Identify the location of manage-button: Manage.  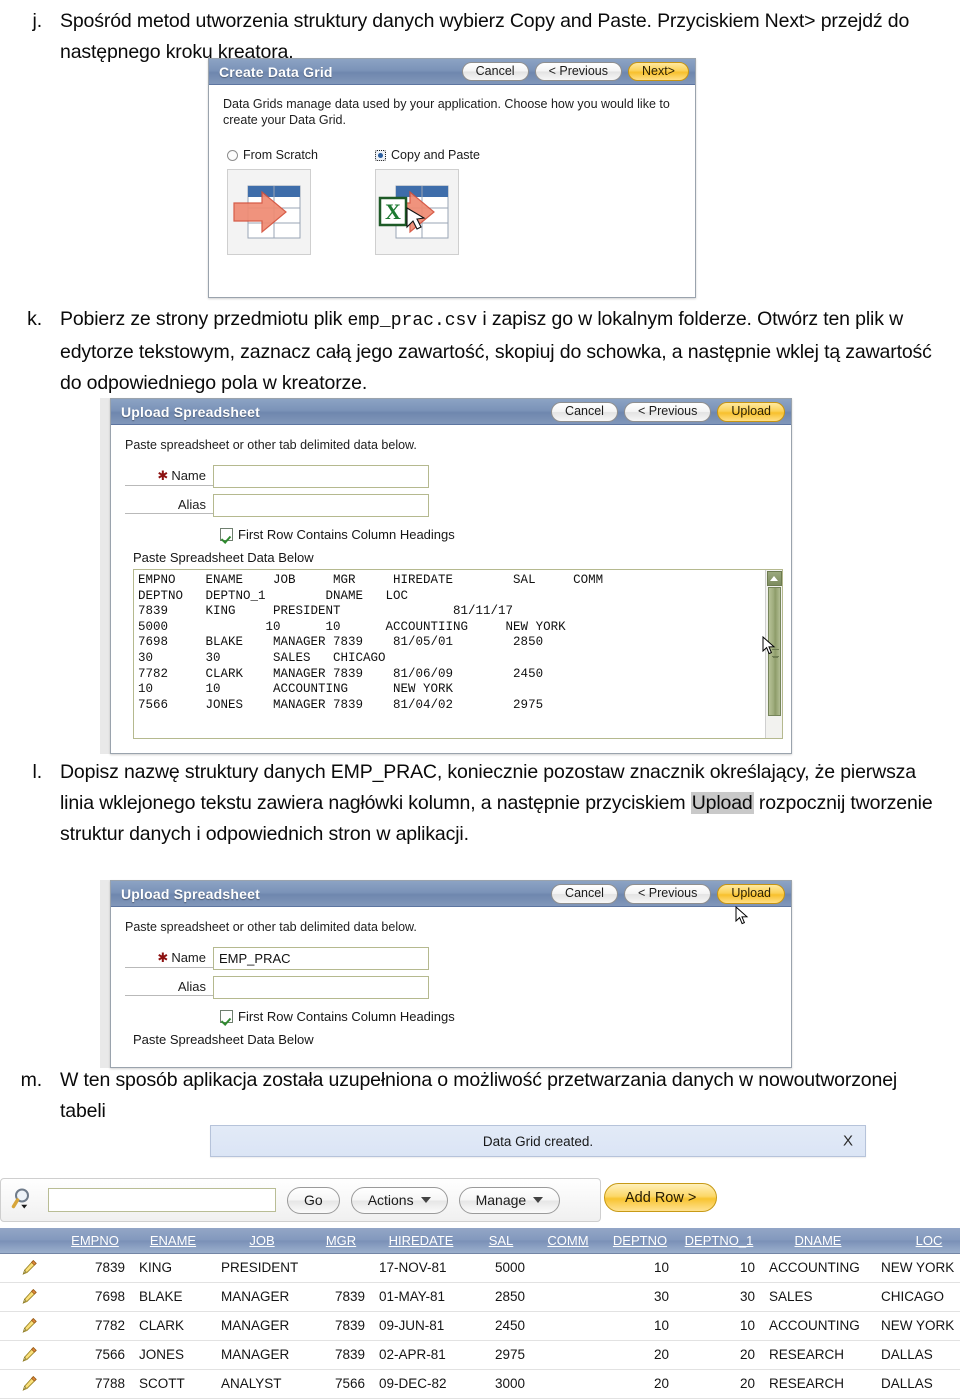
(509, 1200).